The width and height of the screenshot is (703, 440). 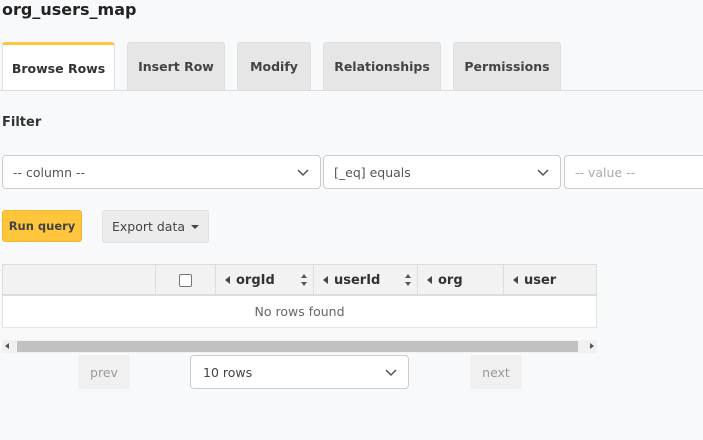 I want to click on tab-divider, so click(x=351, y=90).